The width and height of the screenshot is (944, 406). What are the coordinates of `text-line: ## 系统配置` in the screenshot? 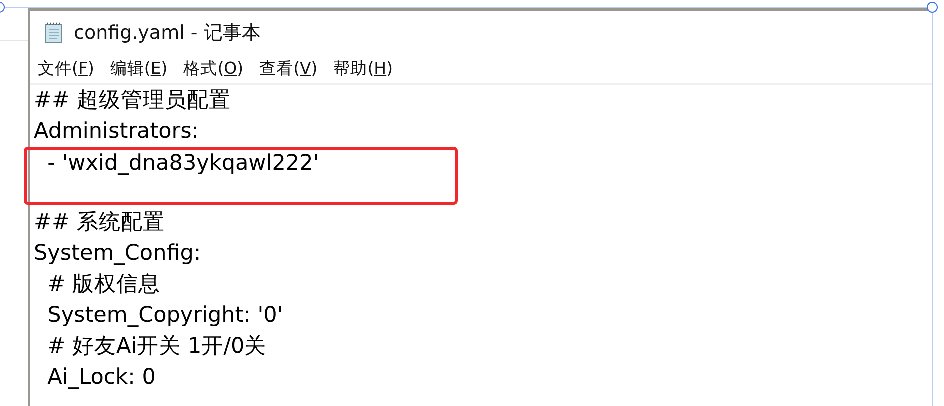 It's located at (99, 223).